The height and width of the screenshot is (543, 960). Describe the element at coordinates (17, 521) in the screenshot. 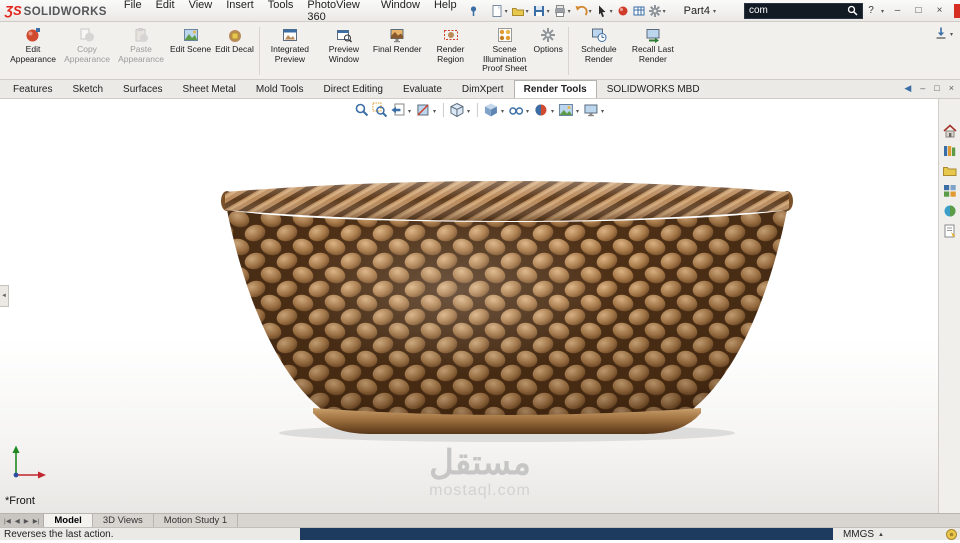

I see `prev-tab-button: ◀` at that location.